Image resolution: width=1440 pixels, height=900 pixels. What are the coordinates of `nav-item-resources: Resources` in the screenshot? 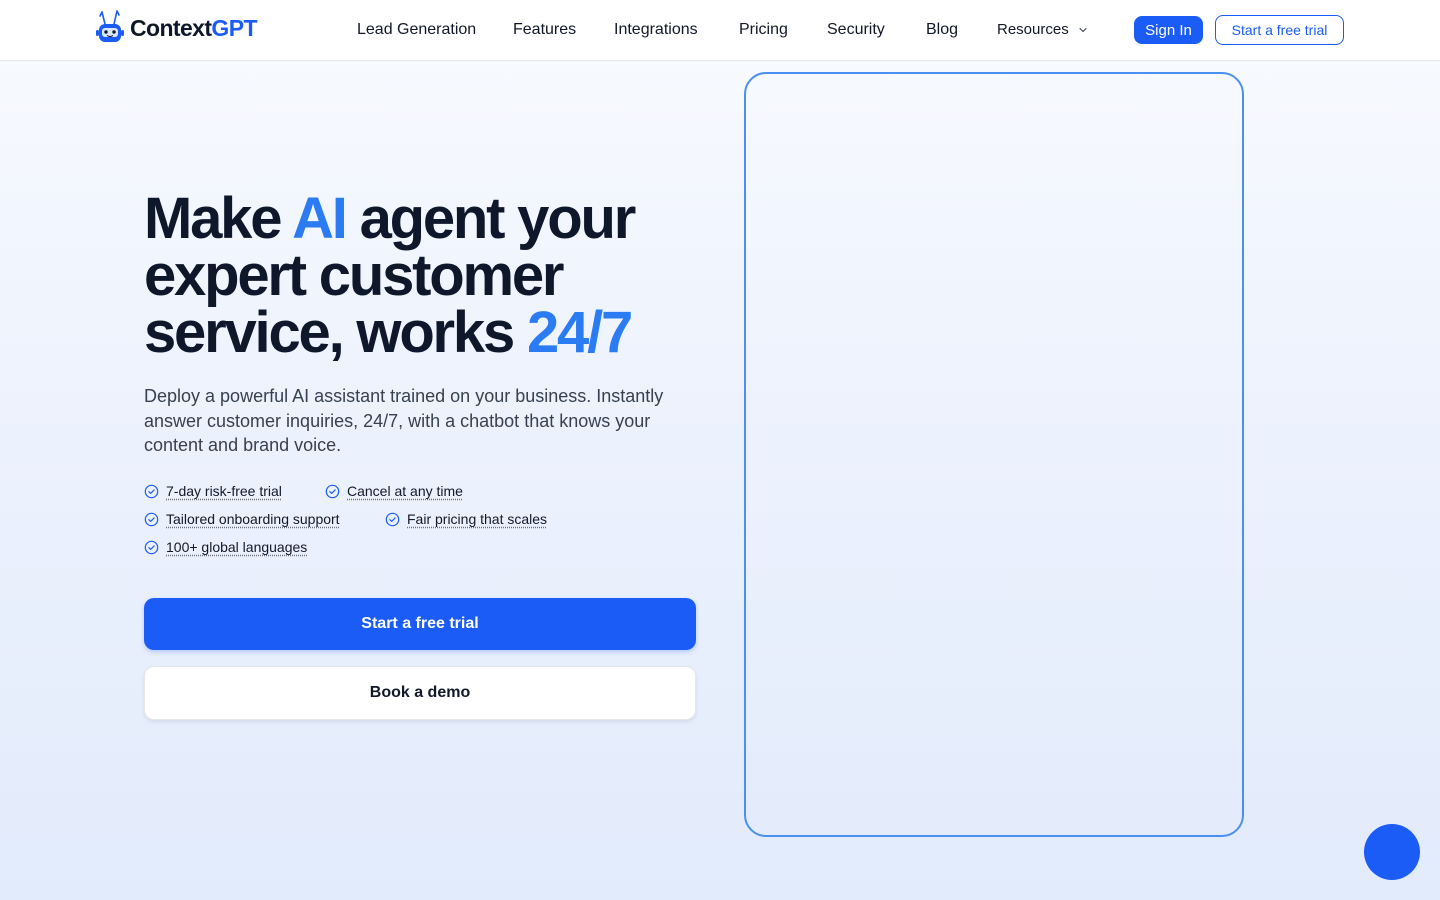 It's located at (1042, 30).